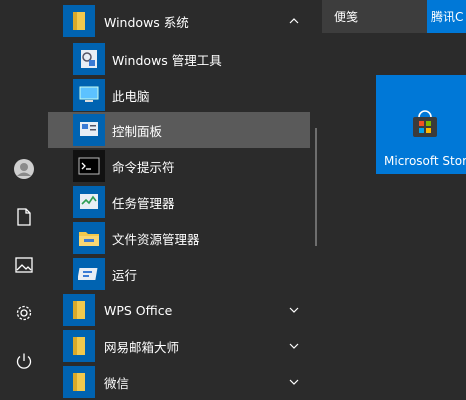 The height and width of the screenshot is (400, 466). What do you see at coordinates (346, 17) in the screenshot?
I see `tile-label: 便笺` at bounding box center [346, 17].